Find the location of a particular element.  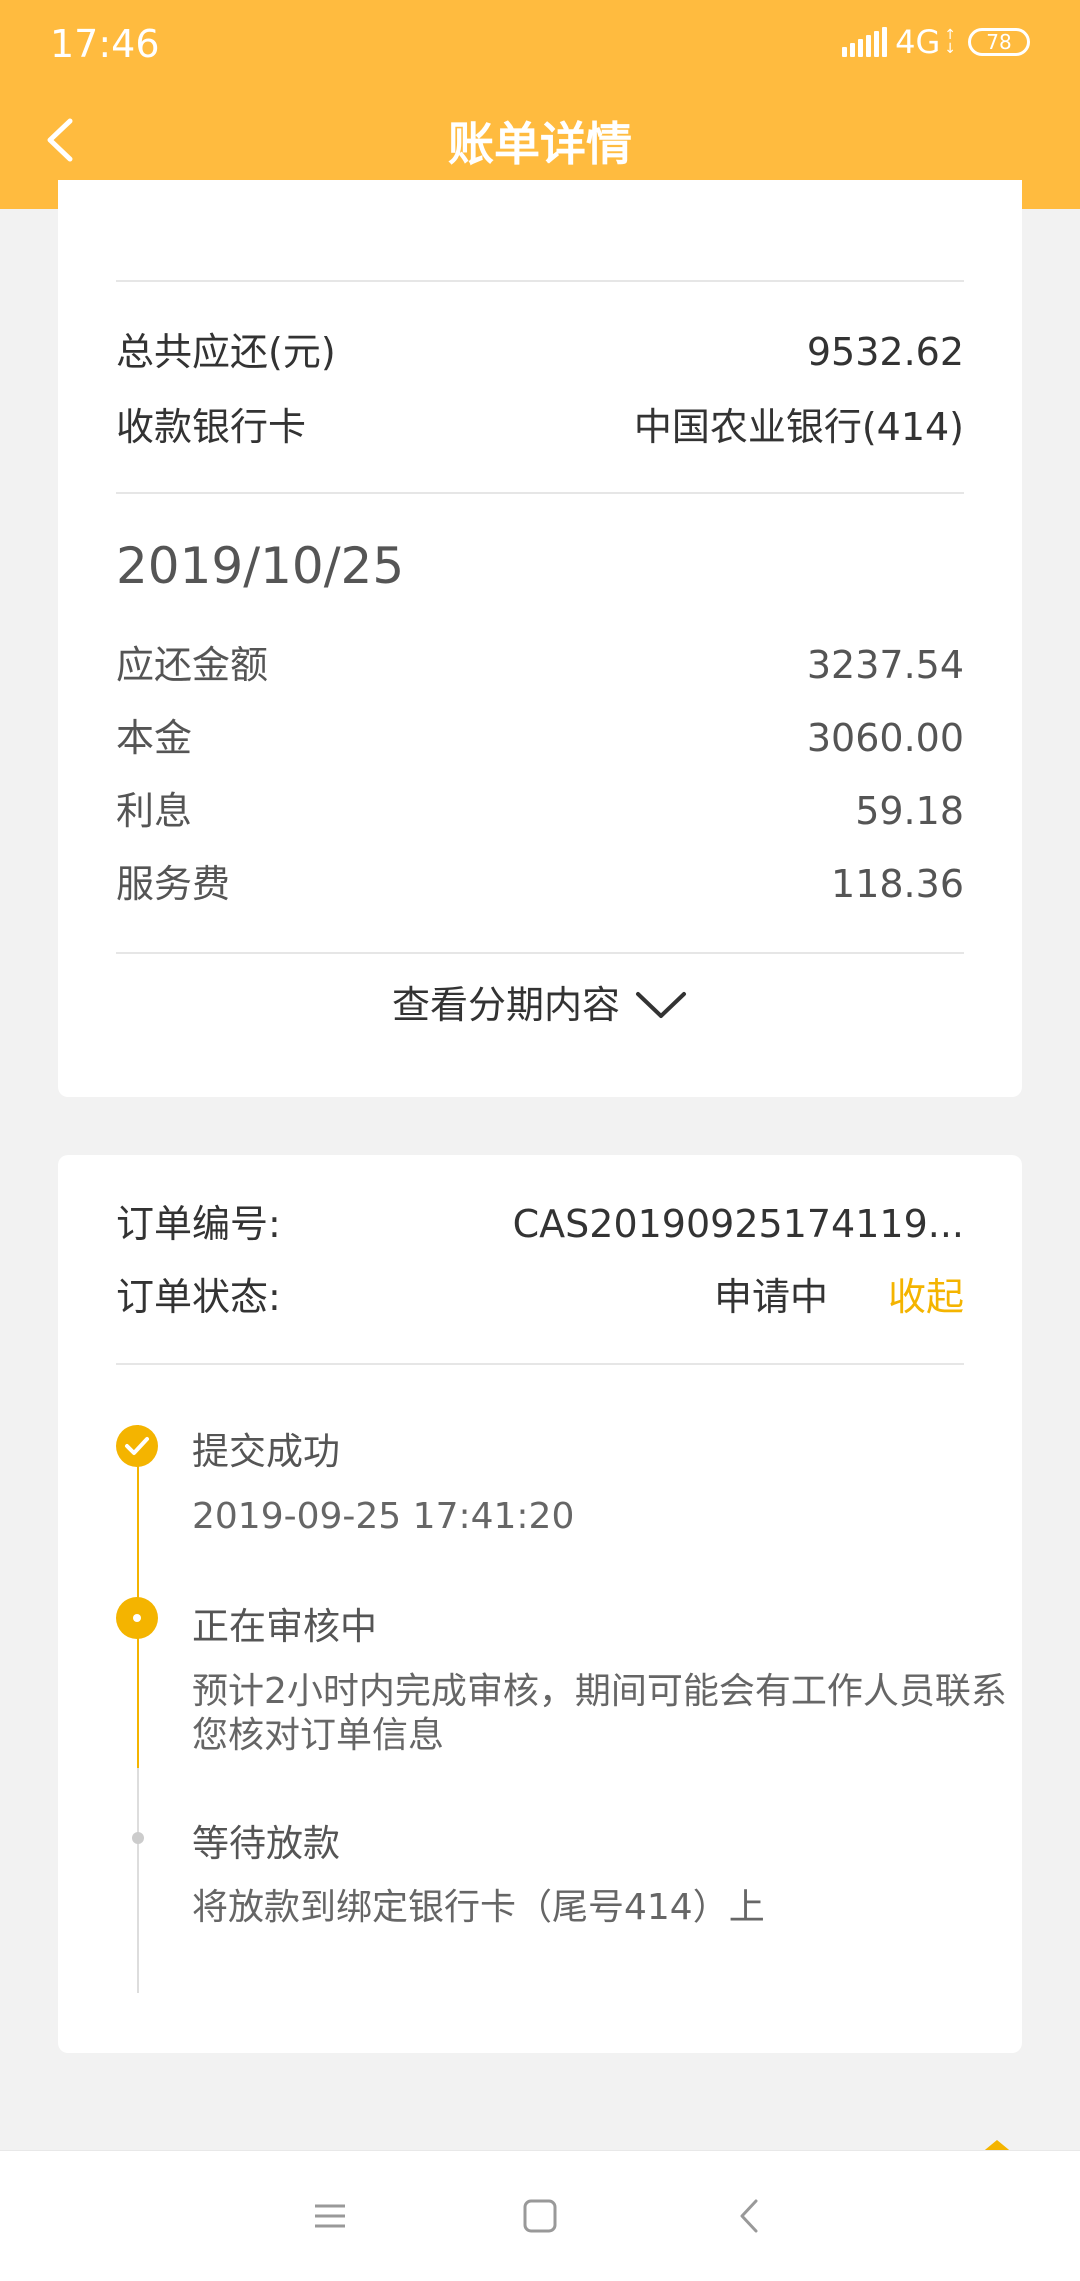

progress-dot-icon is located at coordinates (137, 1618).